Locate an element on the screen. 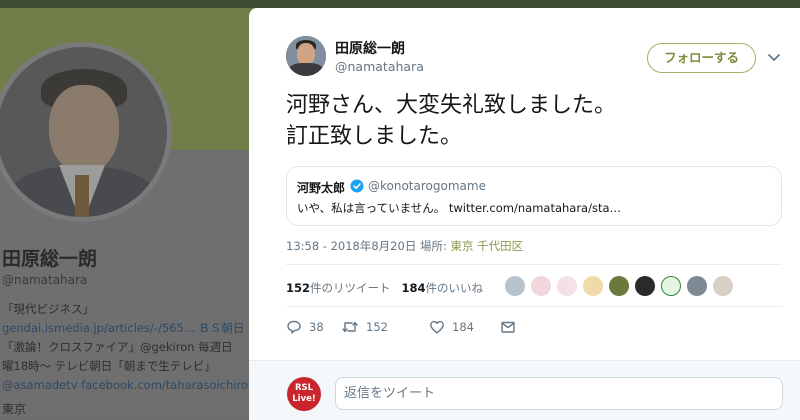  author-name: 田原総一朗 is located at coordinates (370, 48).